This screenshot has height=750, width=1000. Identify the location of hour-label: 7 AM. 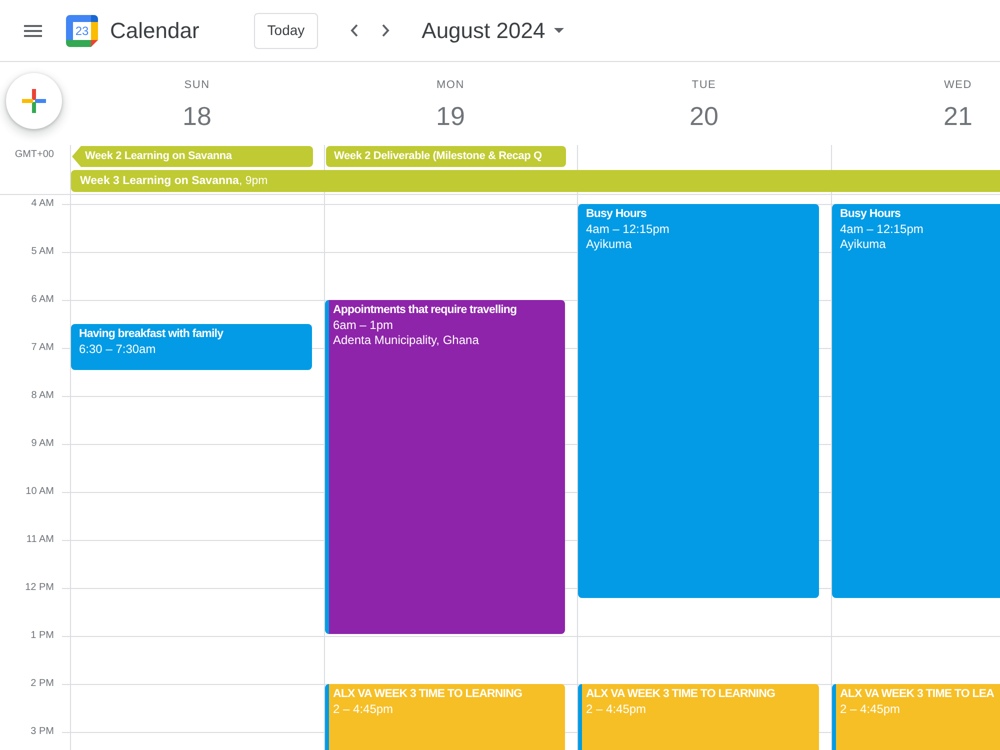
(42, 348).